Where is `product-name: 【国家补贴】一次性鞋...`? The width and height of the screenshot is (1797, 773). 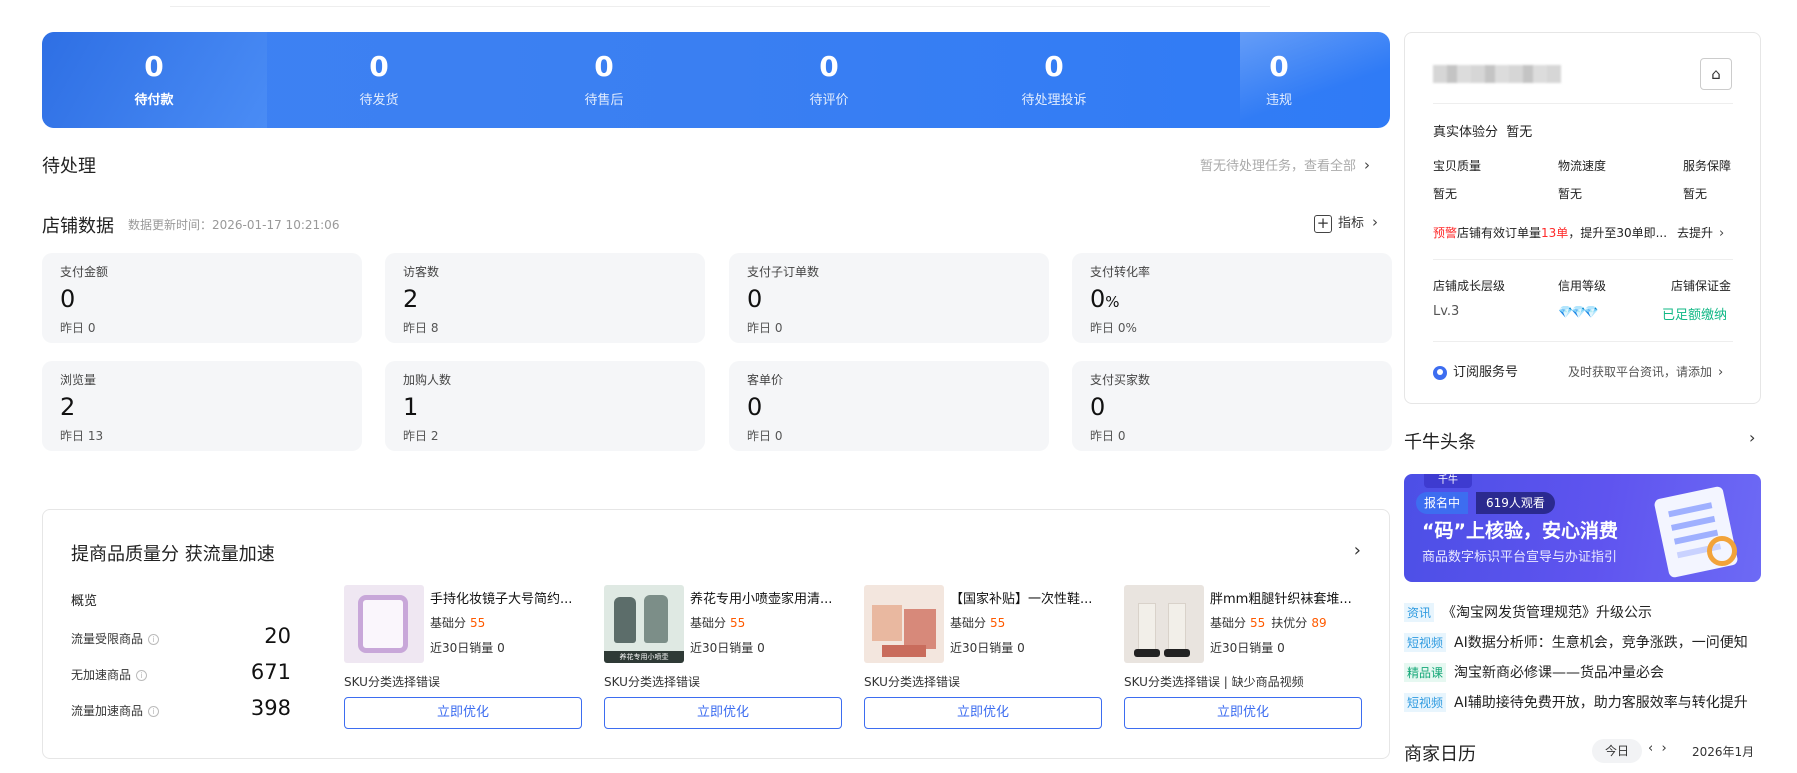
product-name: 【国家补贴】一次性鞋... is located at coordinates (1026, 597).